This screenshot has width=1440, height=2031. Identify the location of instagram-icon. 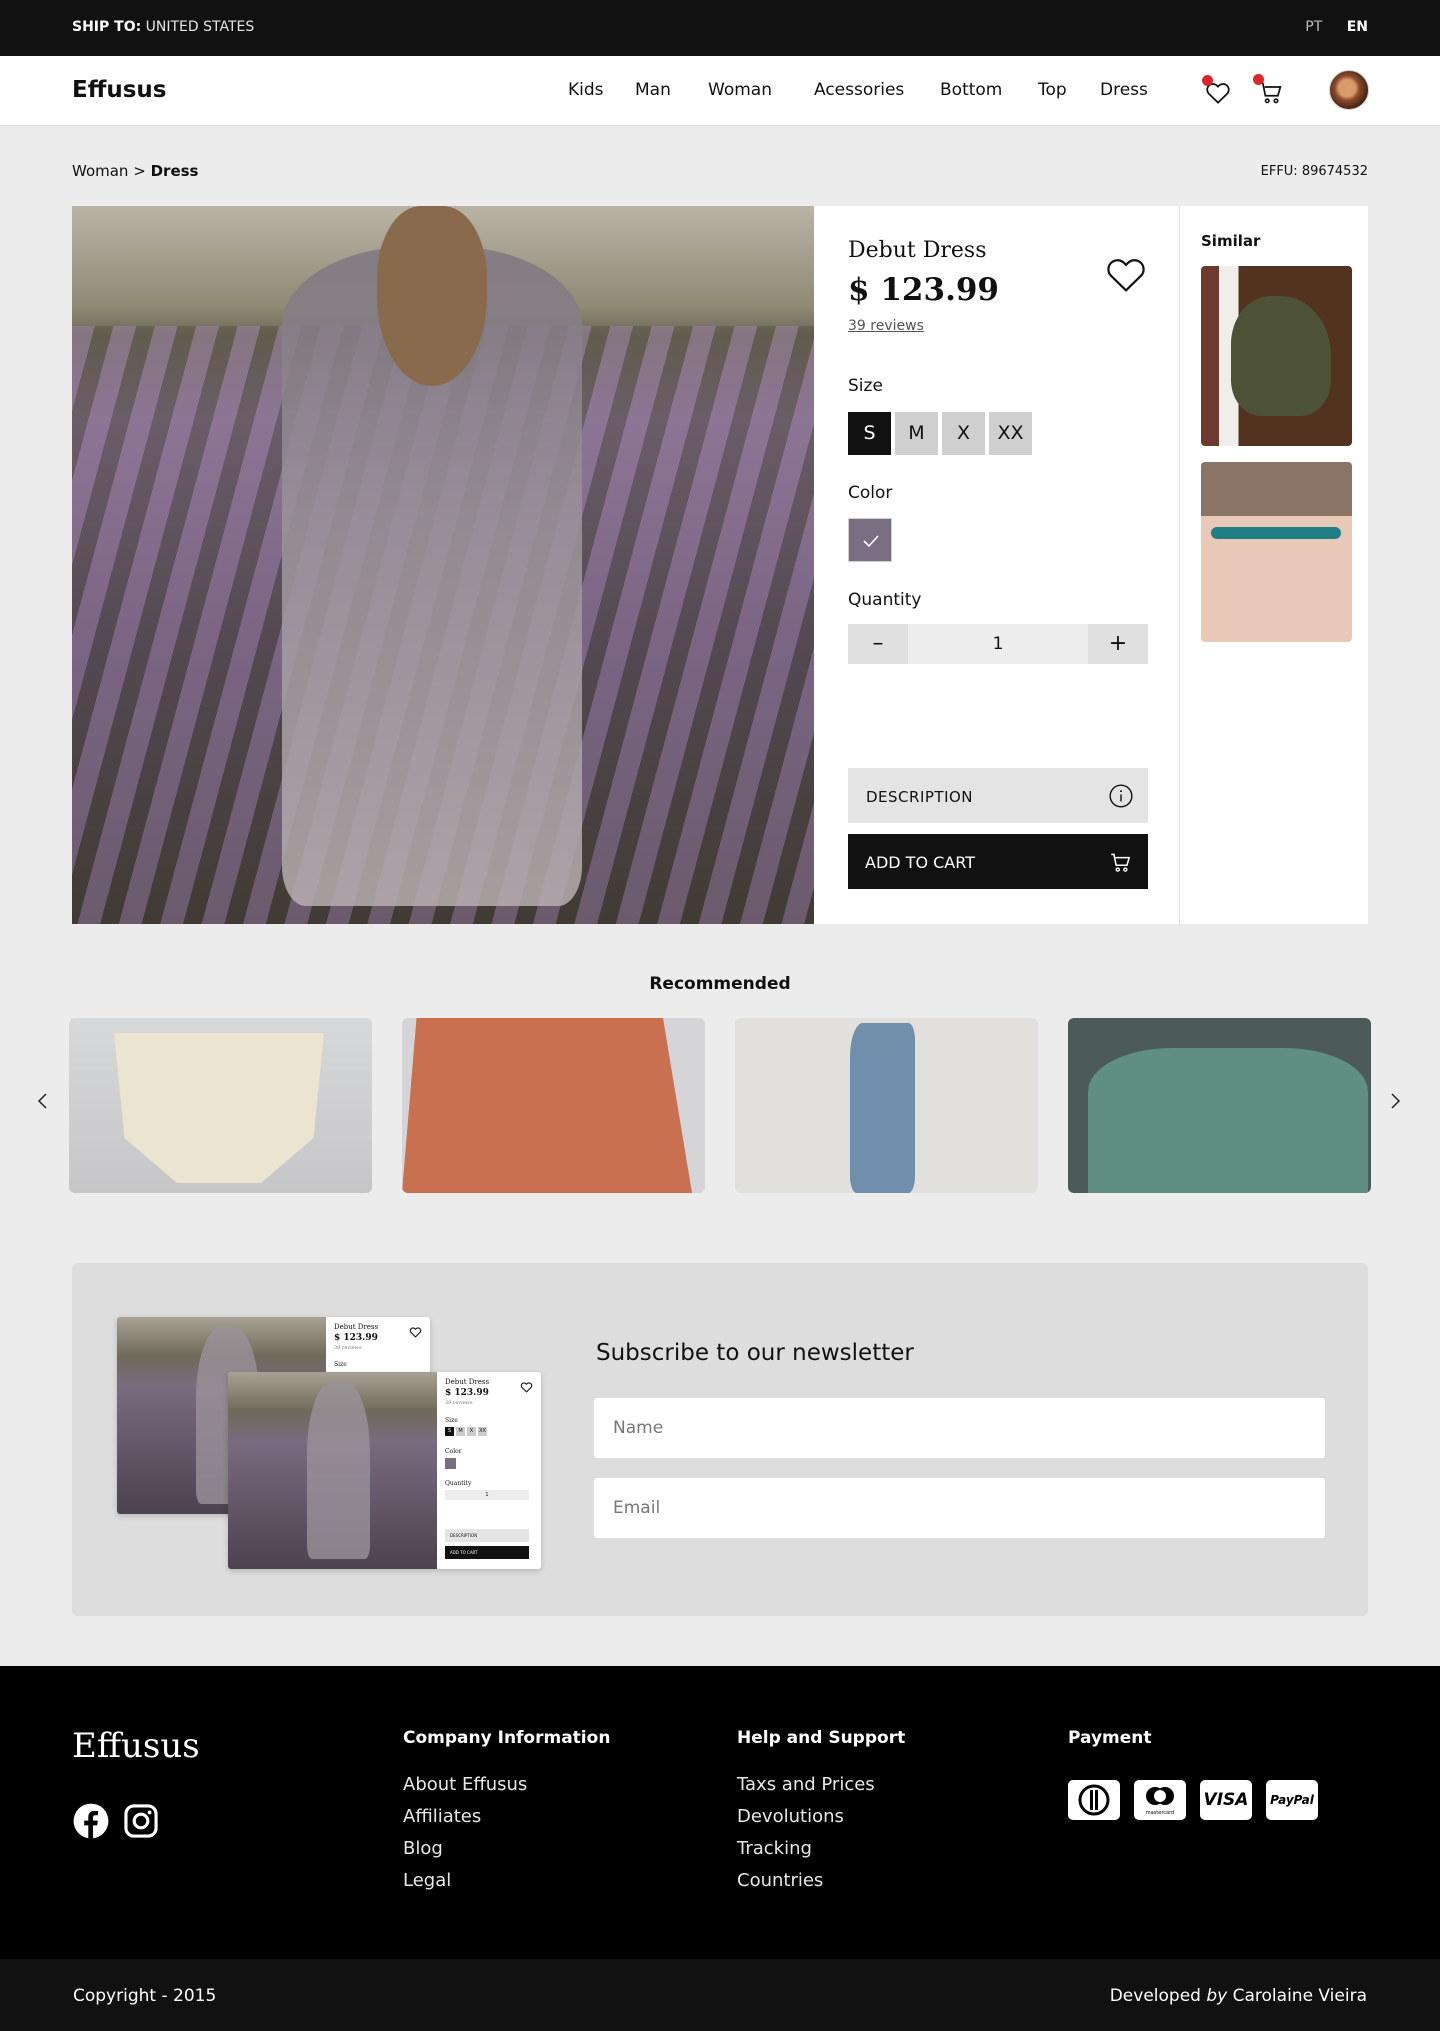
(141, 1821).